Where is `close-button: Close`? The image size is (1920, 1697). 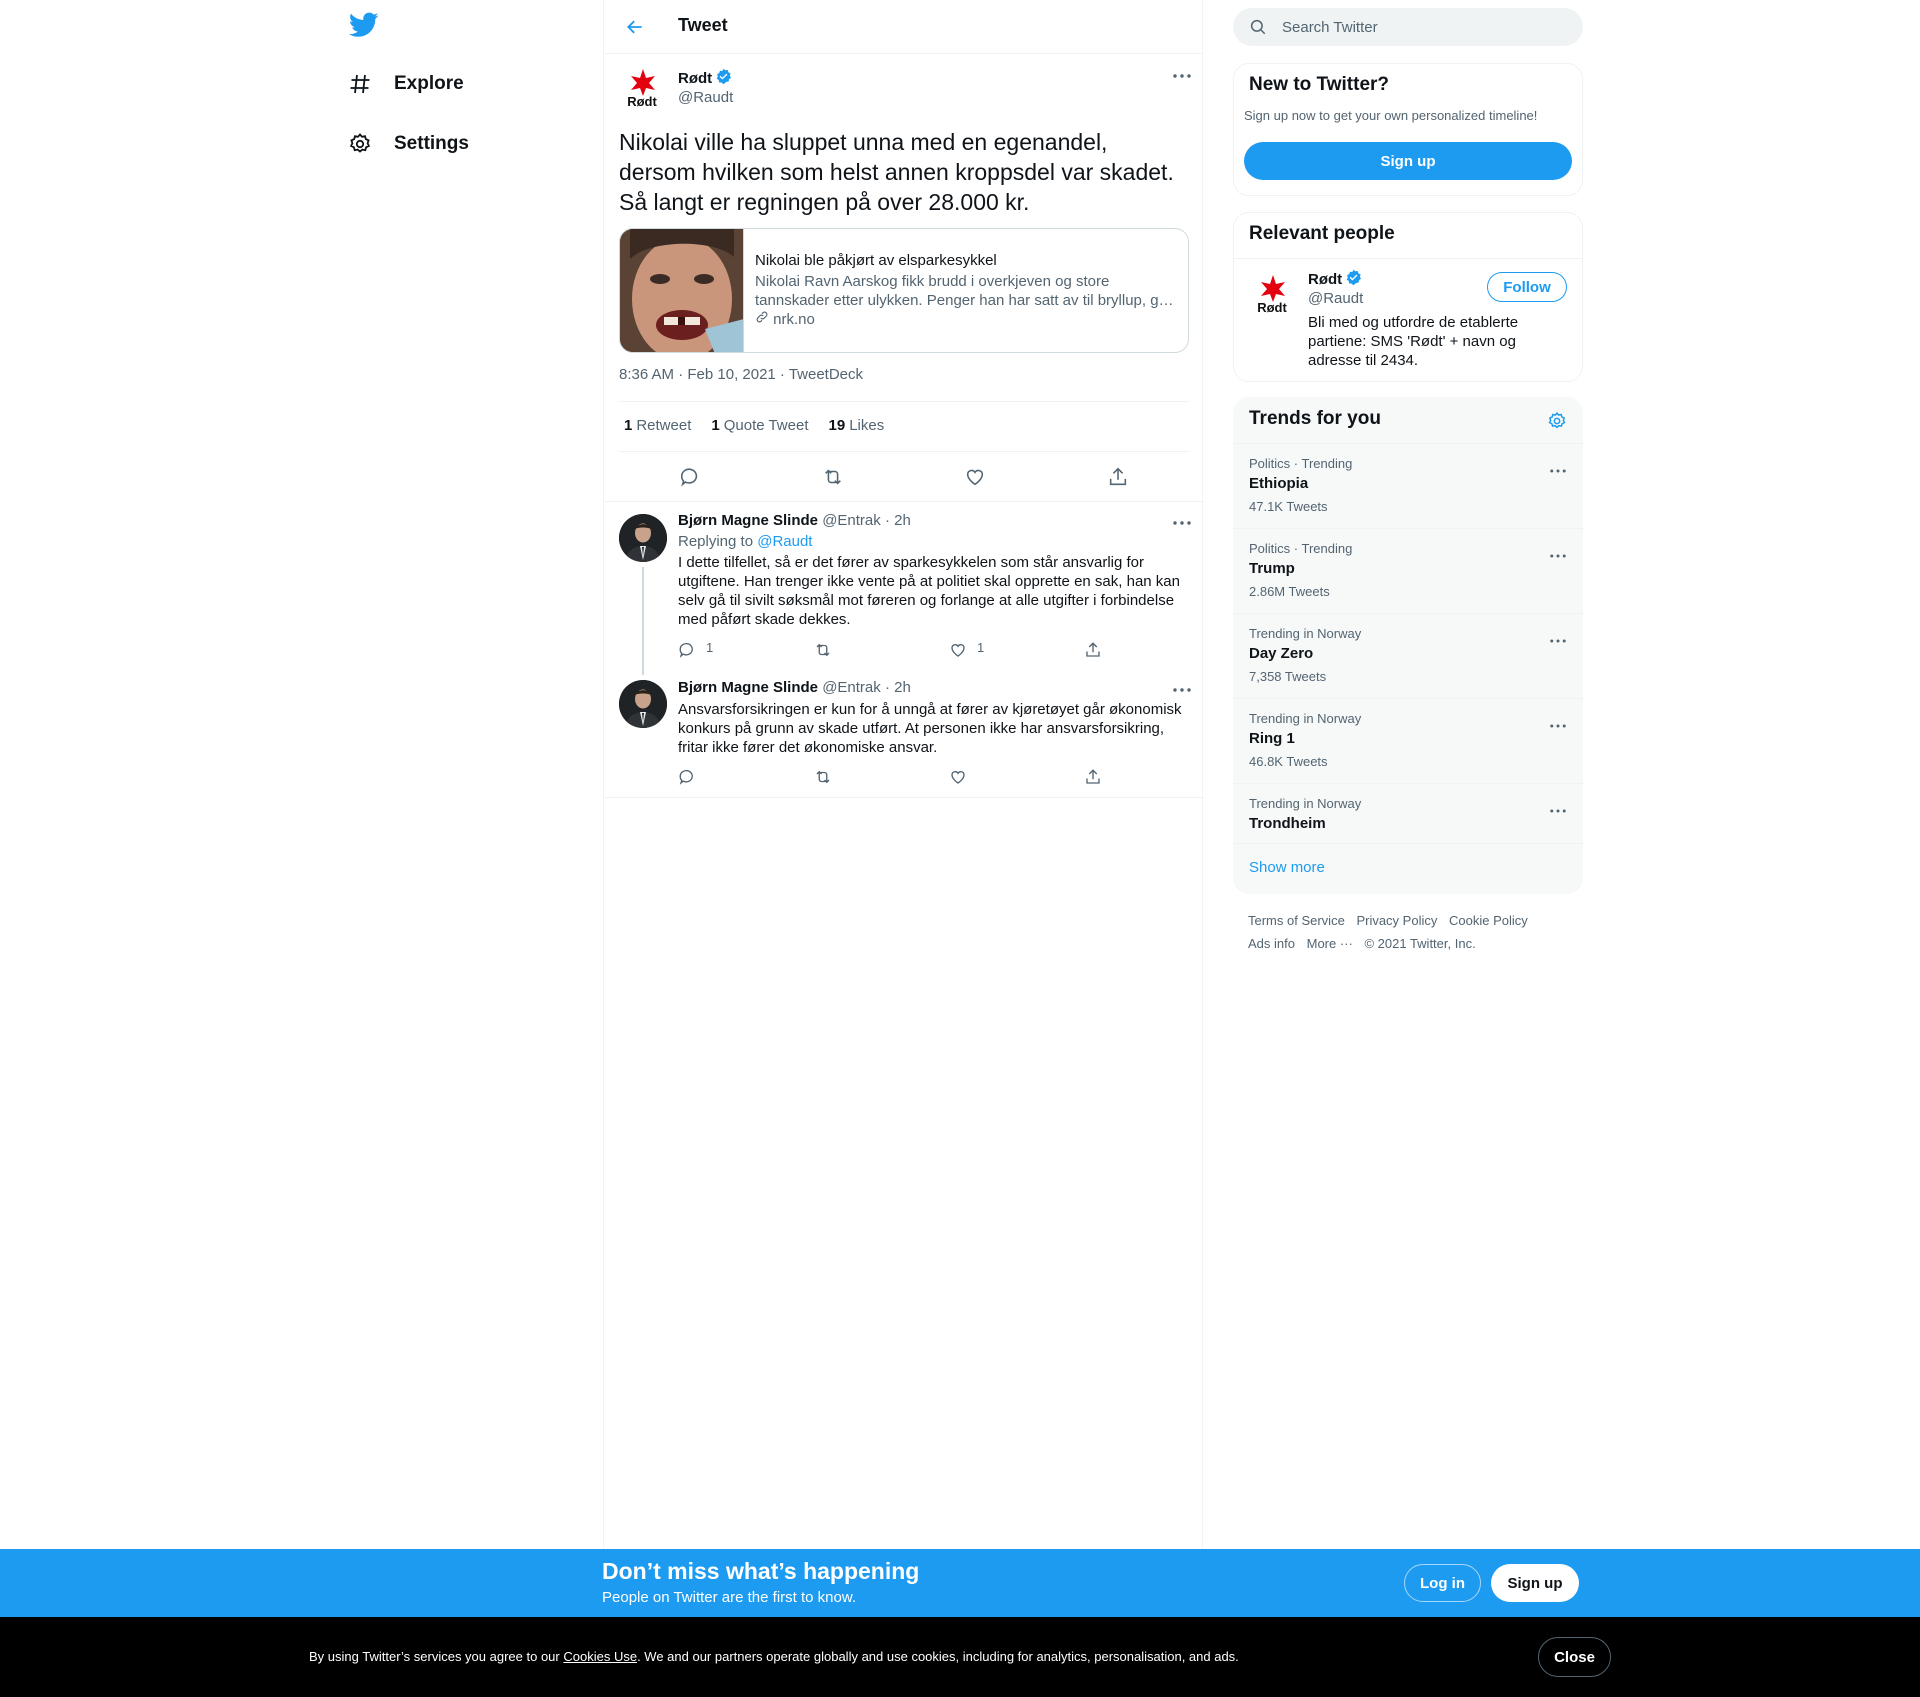 close-button: Close is located at coordinates (1574, 1657).